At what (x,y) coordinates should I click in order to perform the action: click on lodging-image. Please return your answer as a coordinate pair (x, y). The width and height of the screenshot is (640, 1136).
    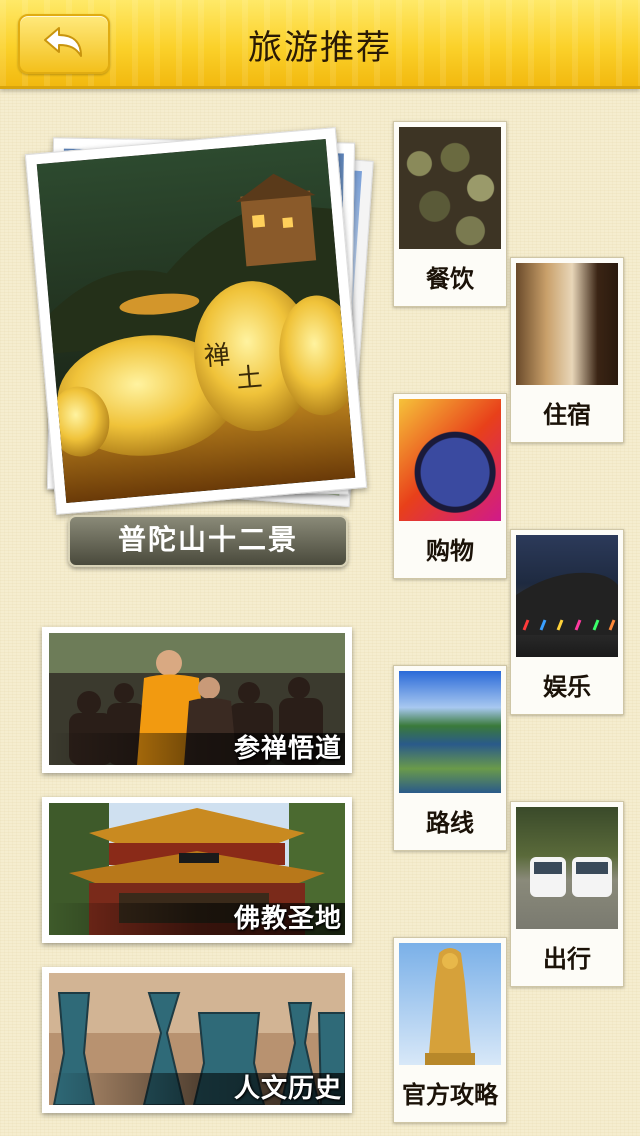
    Looking at the image, I should click on (567, 324).